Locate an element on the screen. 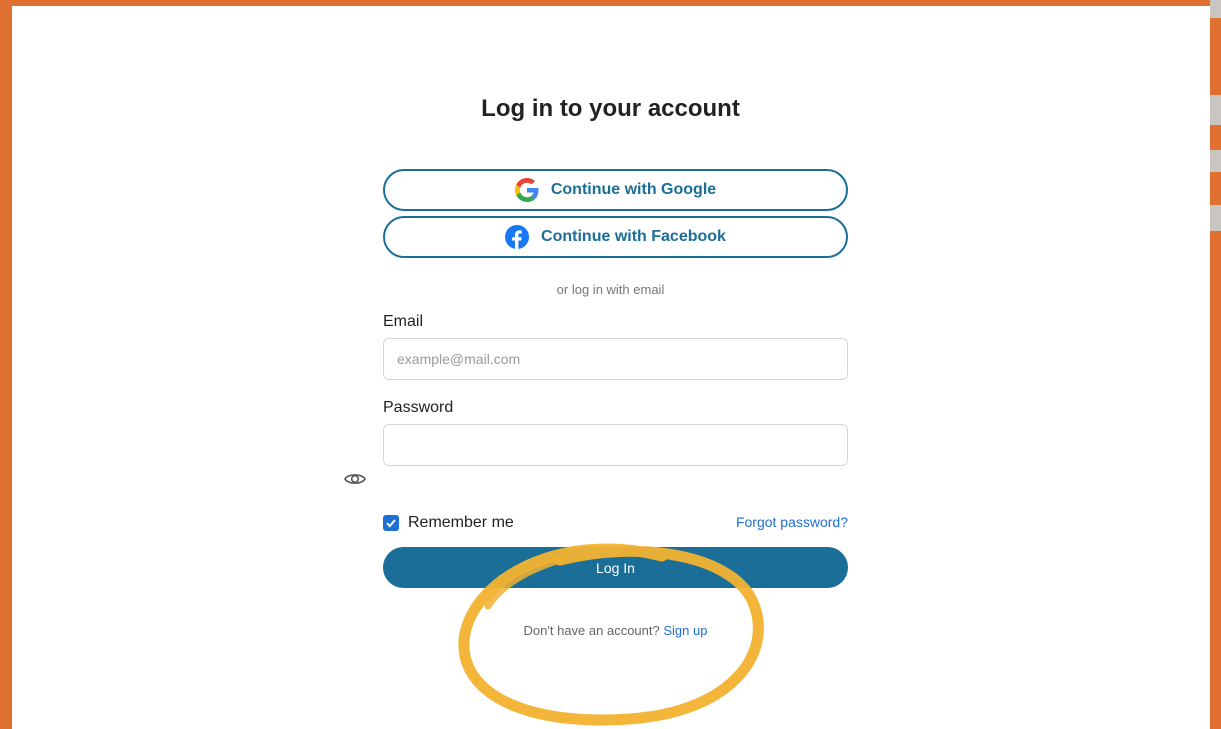  google-button-label: Continue with Google is located at coordinates (633, 189).